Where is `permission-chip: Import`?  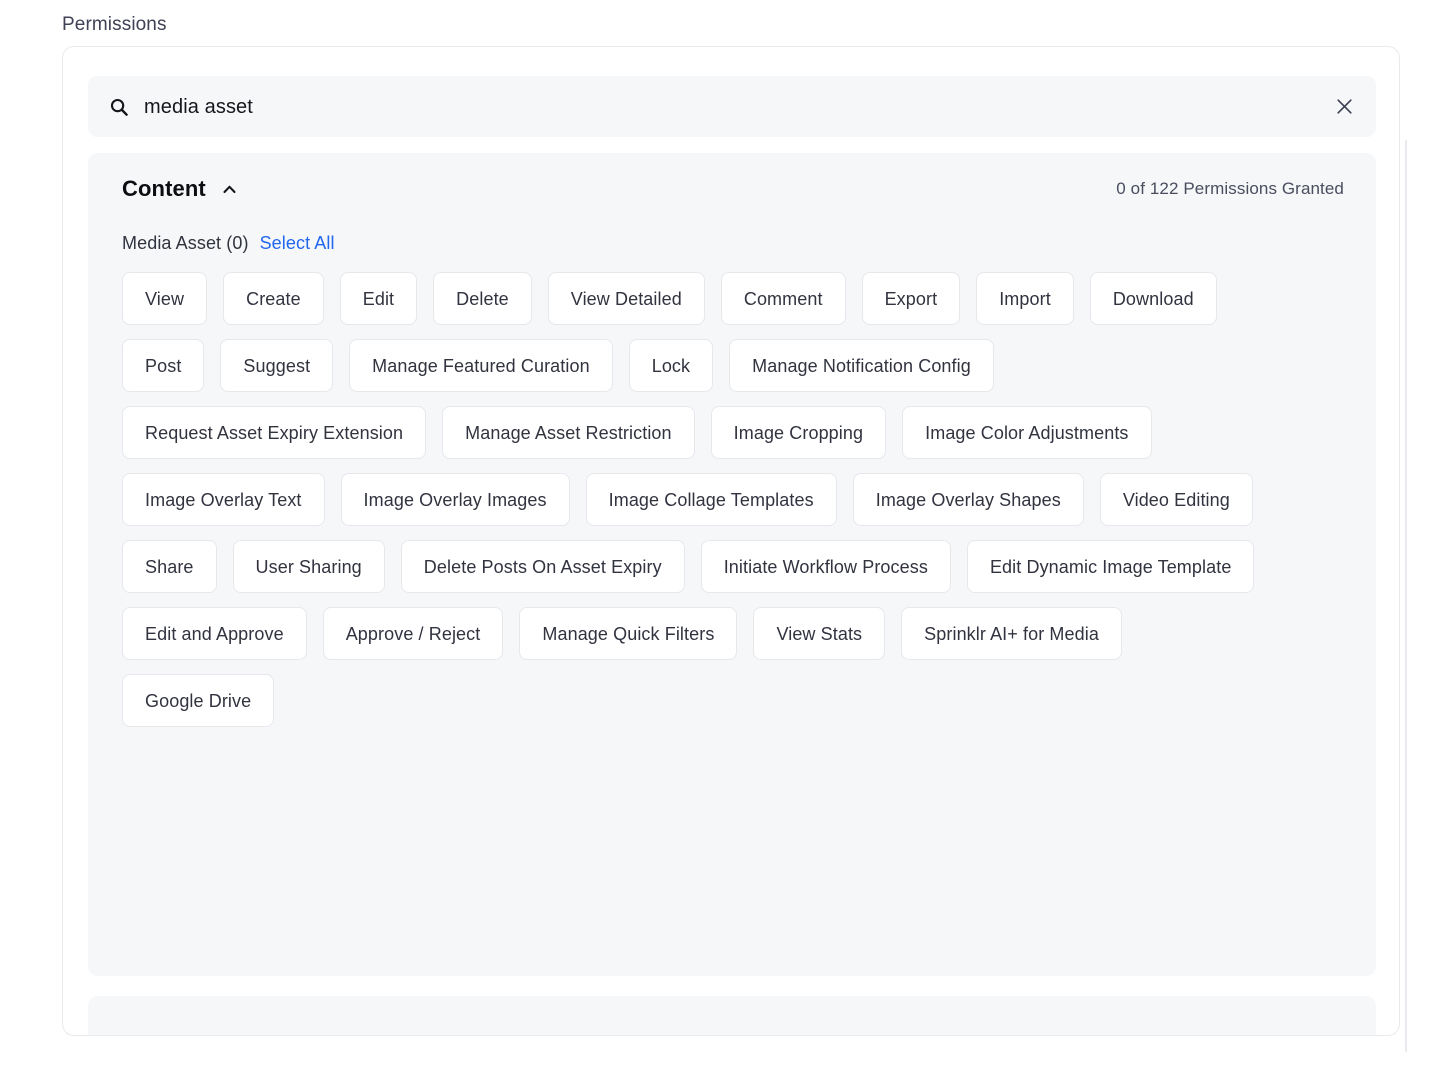
permission-chip: Import is located at coordinates (1025, 298).